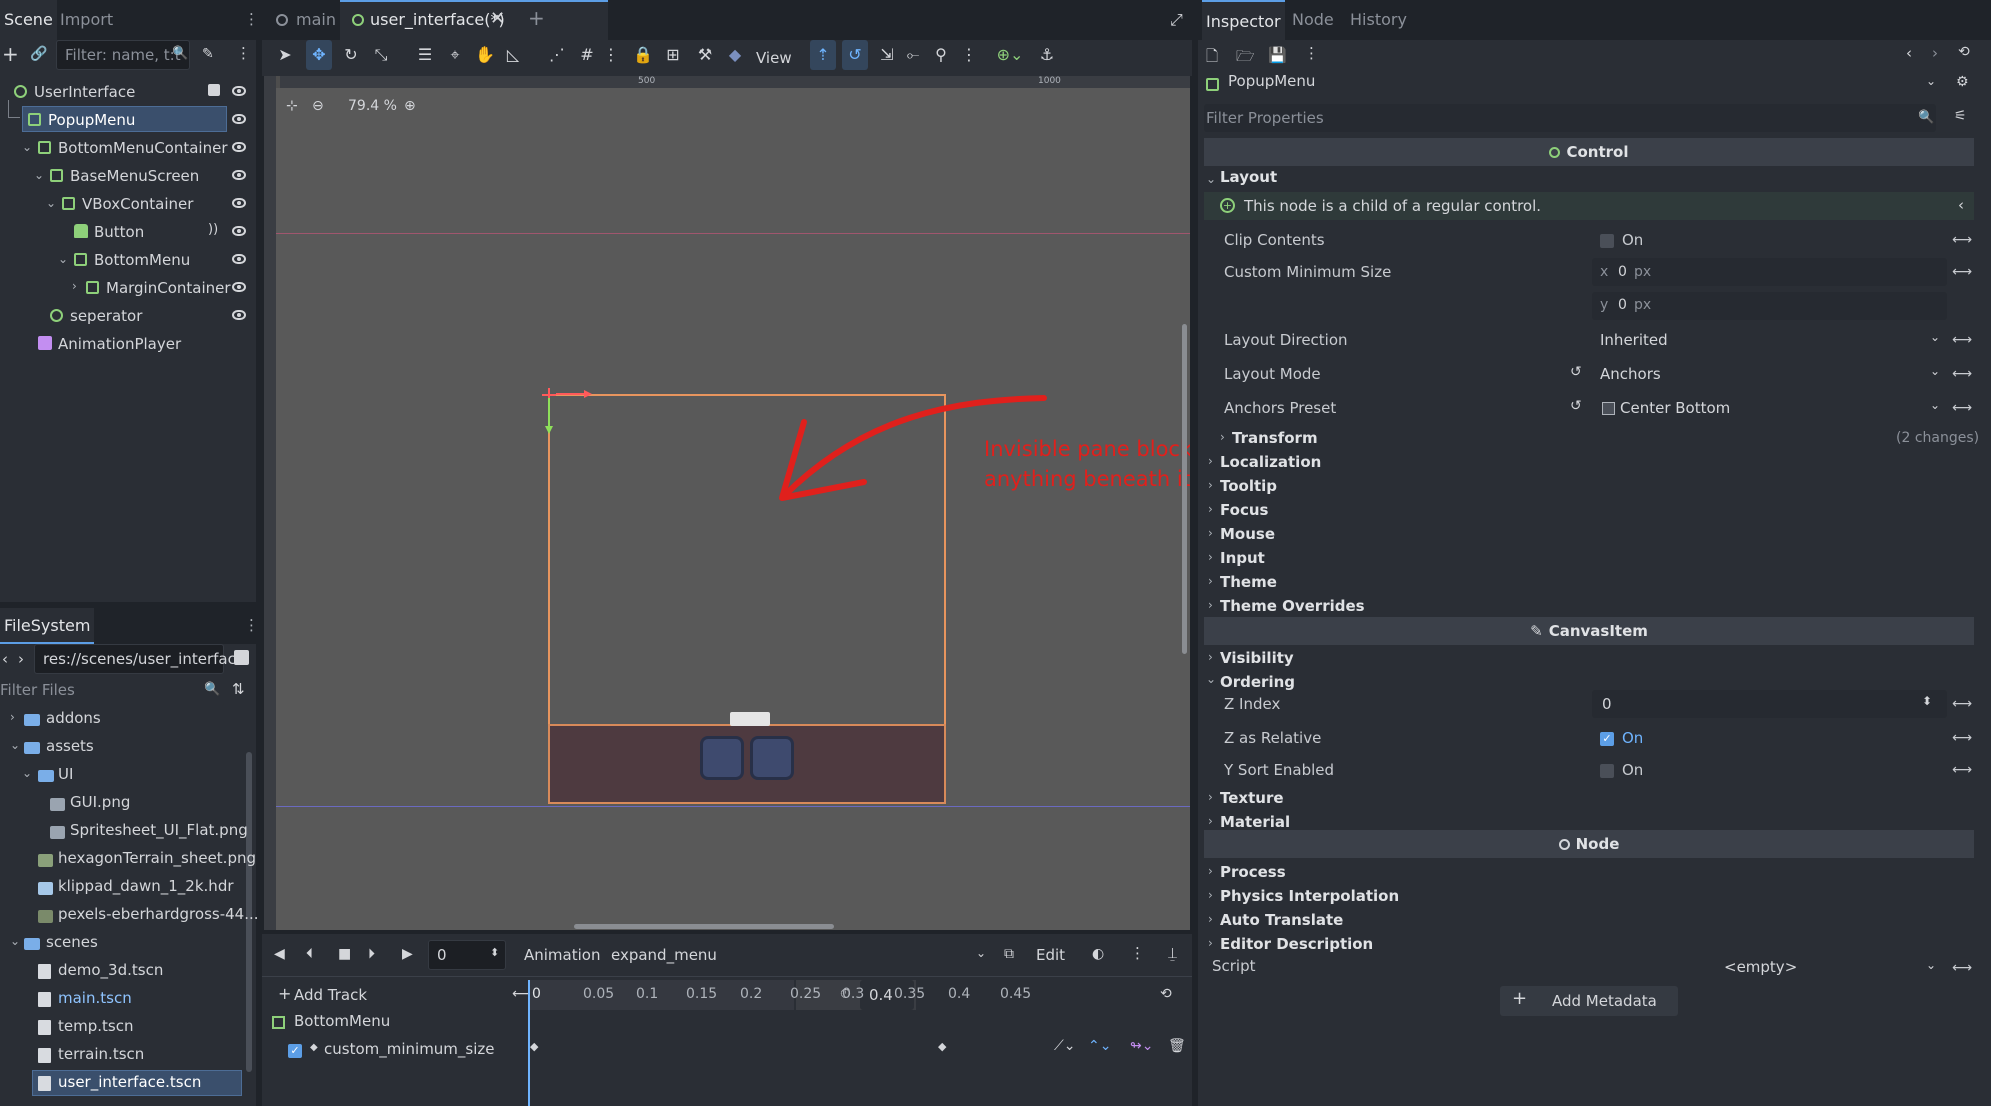 The image size is (1991, 1106). What do you see at coordinates (1760, 967) in the screenshot?
I see `script-value: <empty>` at bounding box center [1760, 967].